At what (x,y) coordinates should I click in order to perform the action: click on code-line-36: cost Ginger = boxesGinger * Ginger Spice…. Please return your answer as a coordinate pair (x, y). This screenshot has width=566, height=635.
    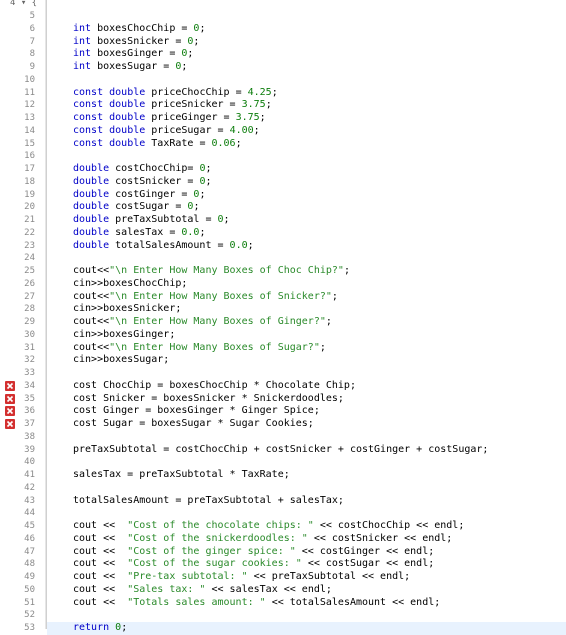
    Looking at the image, I should click on (306, 411).